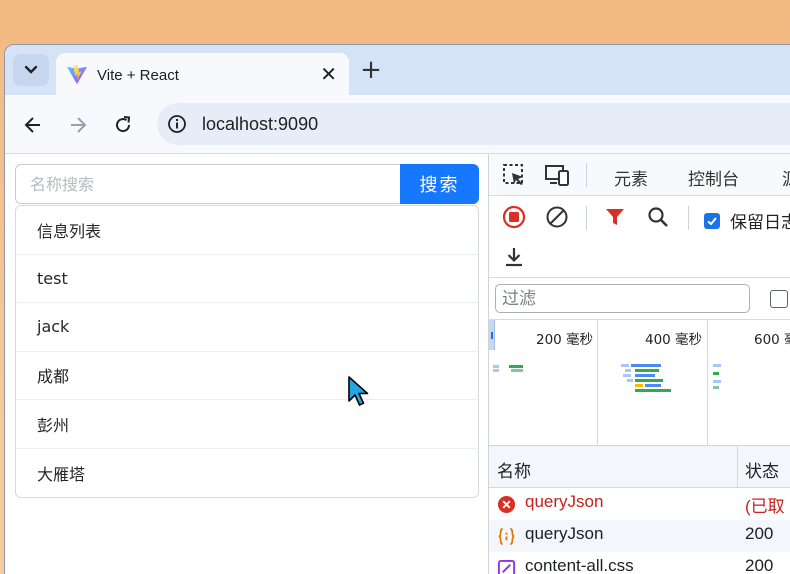  Describe the element at coordinates (506, 504) in the screenshot. I see `error-icon` at that location.